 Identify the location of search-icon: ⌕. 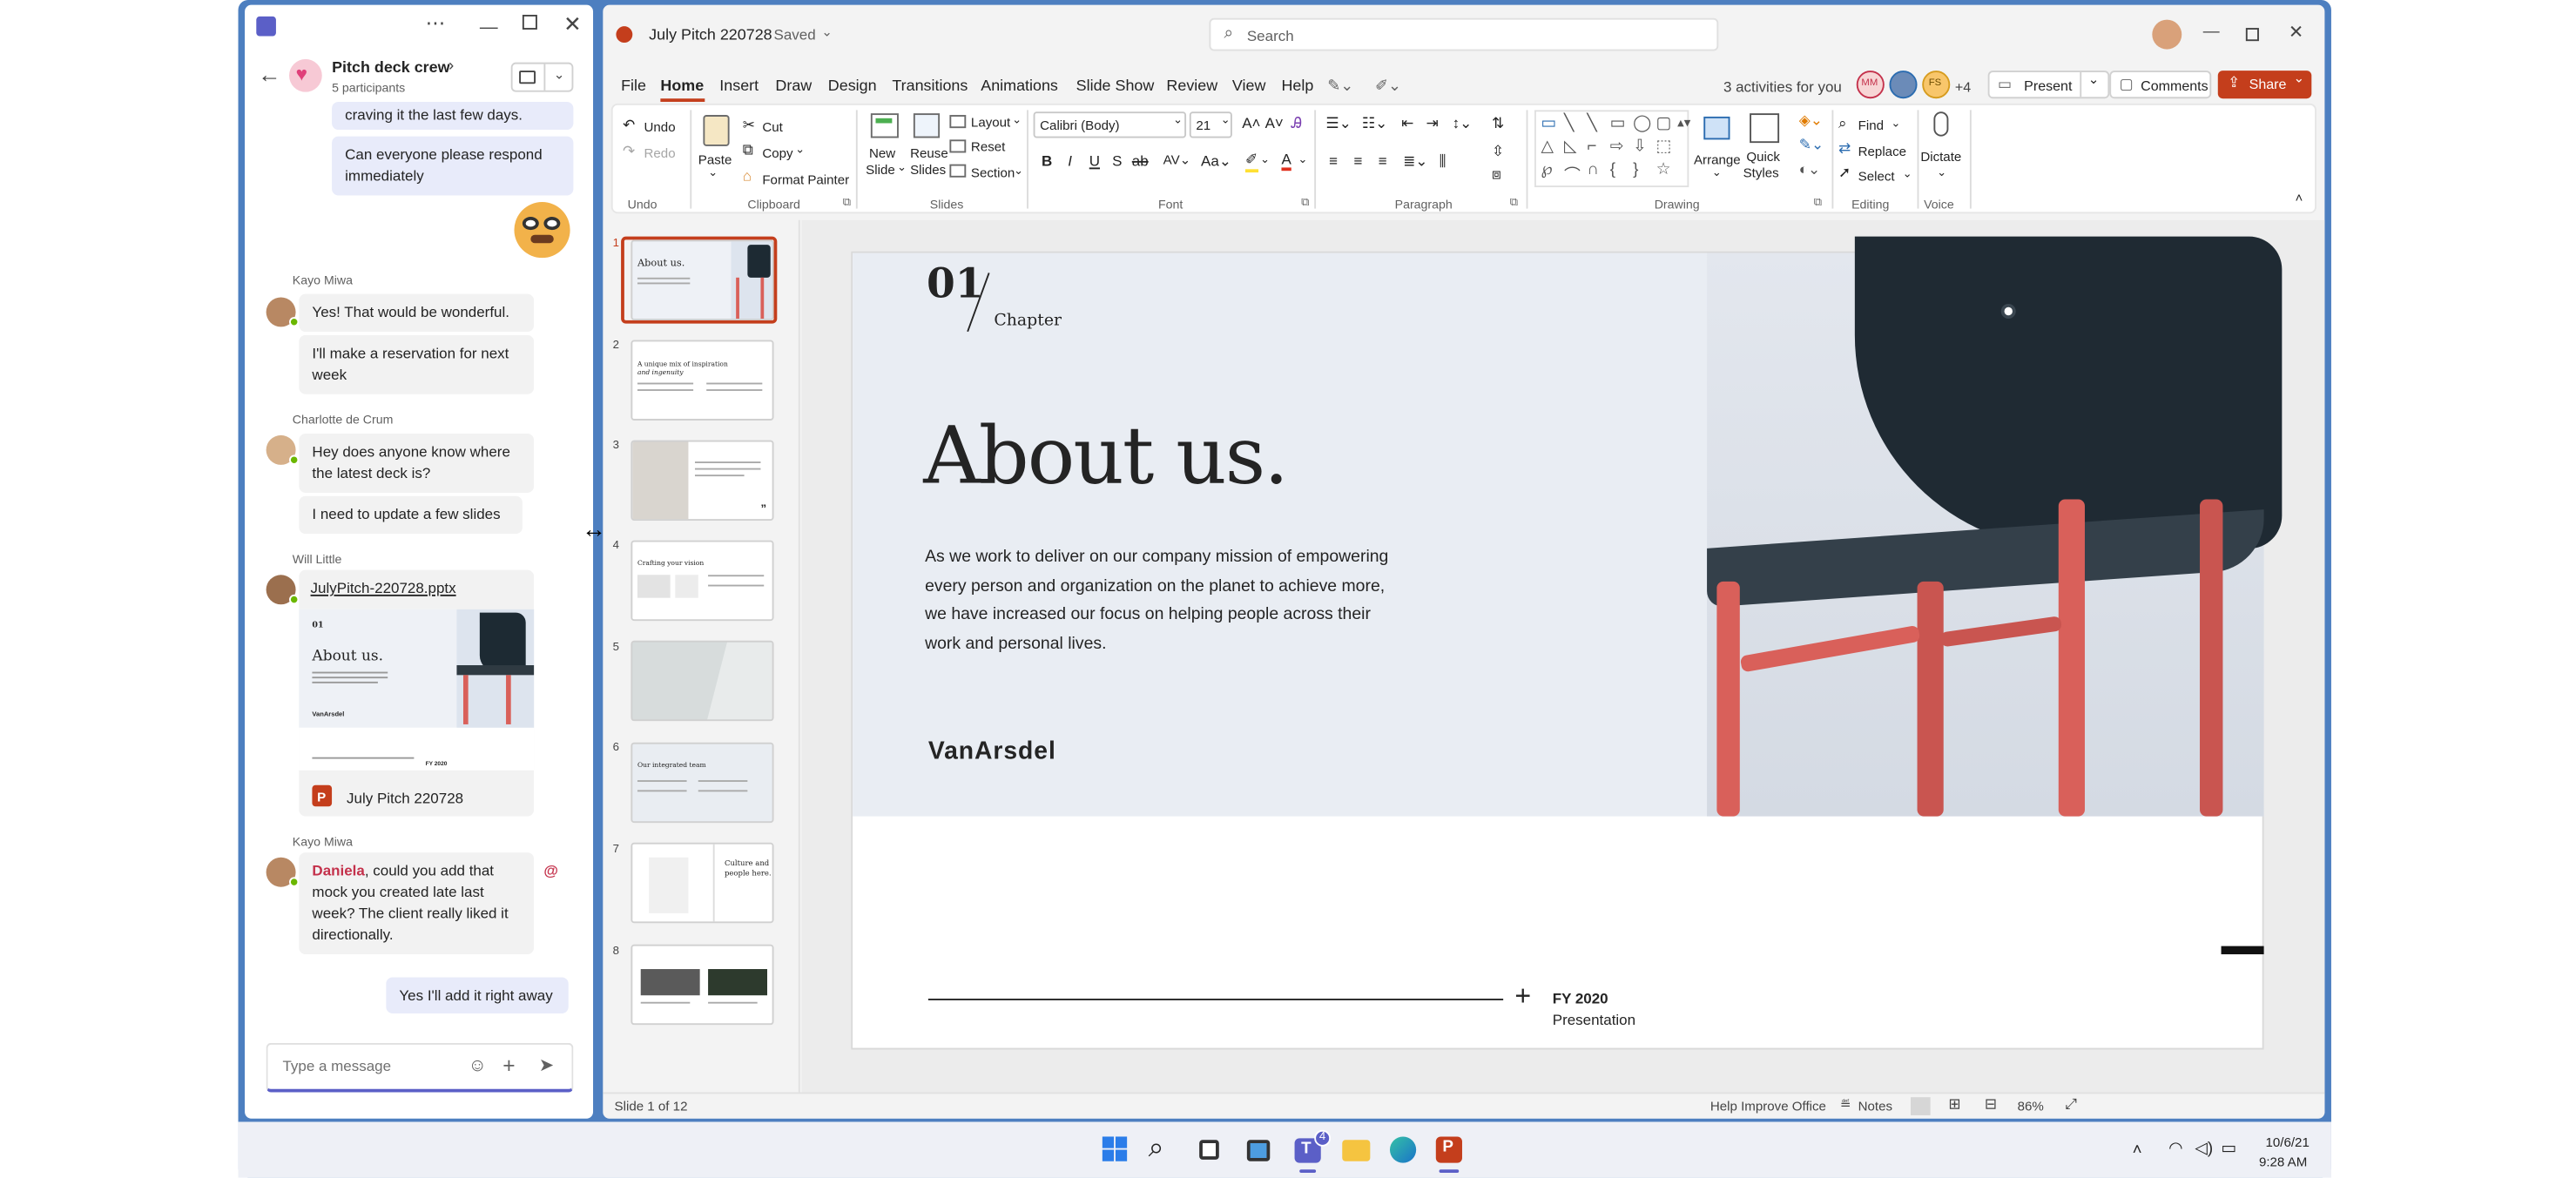
(1156, 1148).